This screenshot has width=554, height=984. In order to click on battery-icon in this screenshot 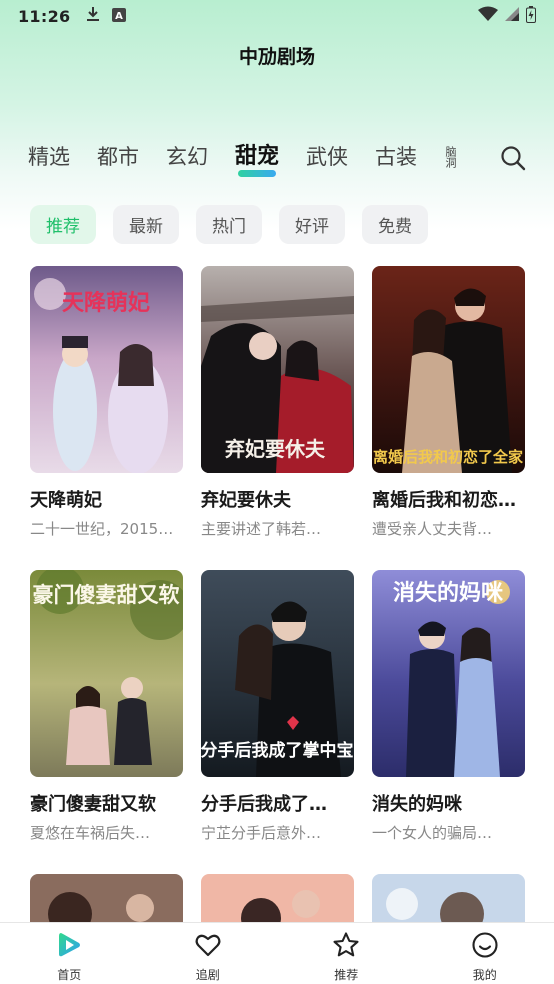, I will do `click(531, 16)`.